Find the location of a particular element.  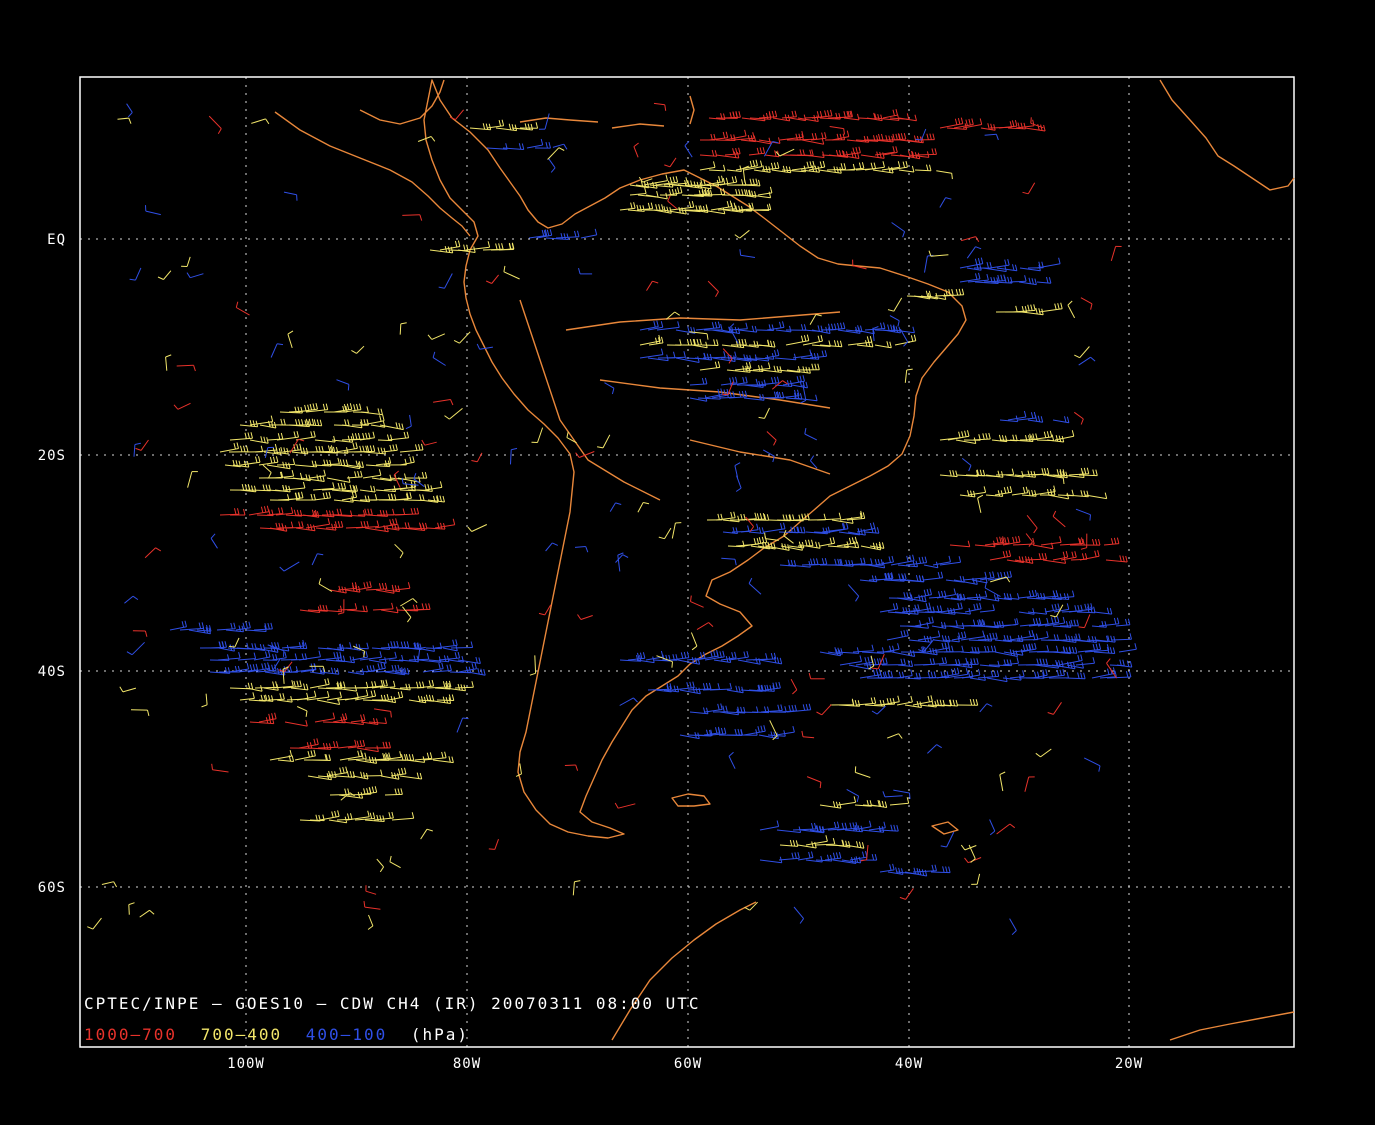

south-georgia is located at coordinates (945, 828).